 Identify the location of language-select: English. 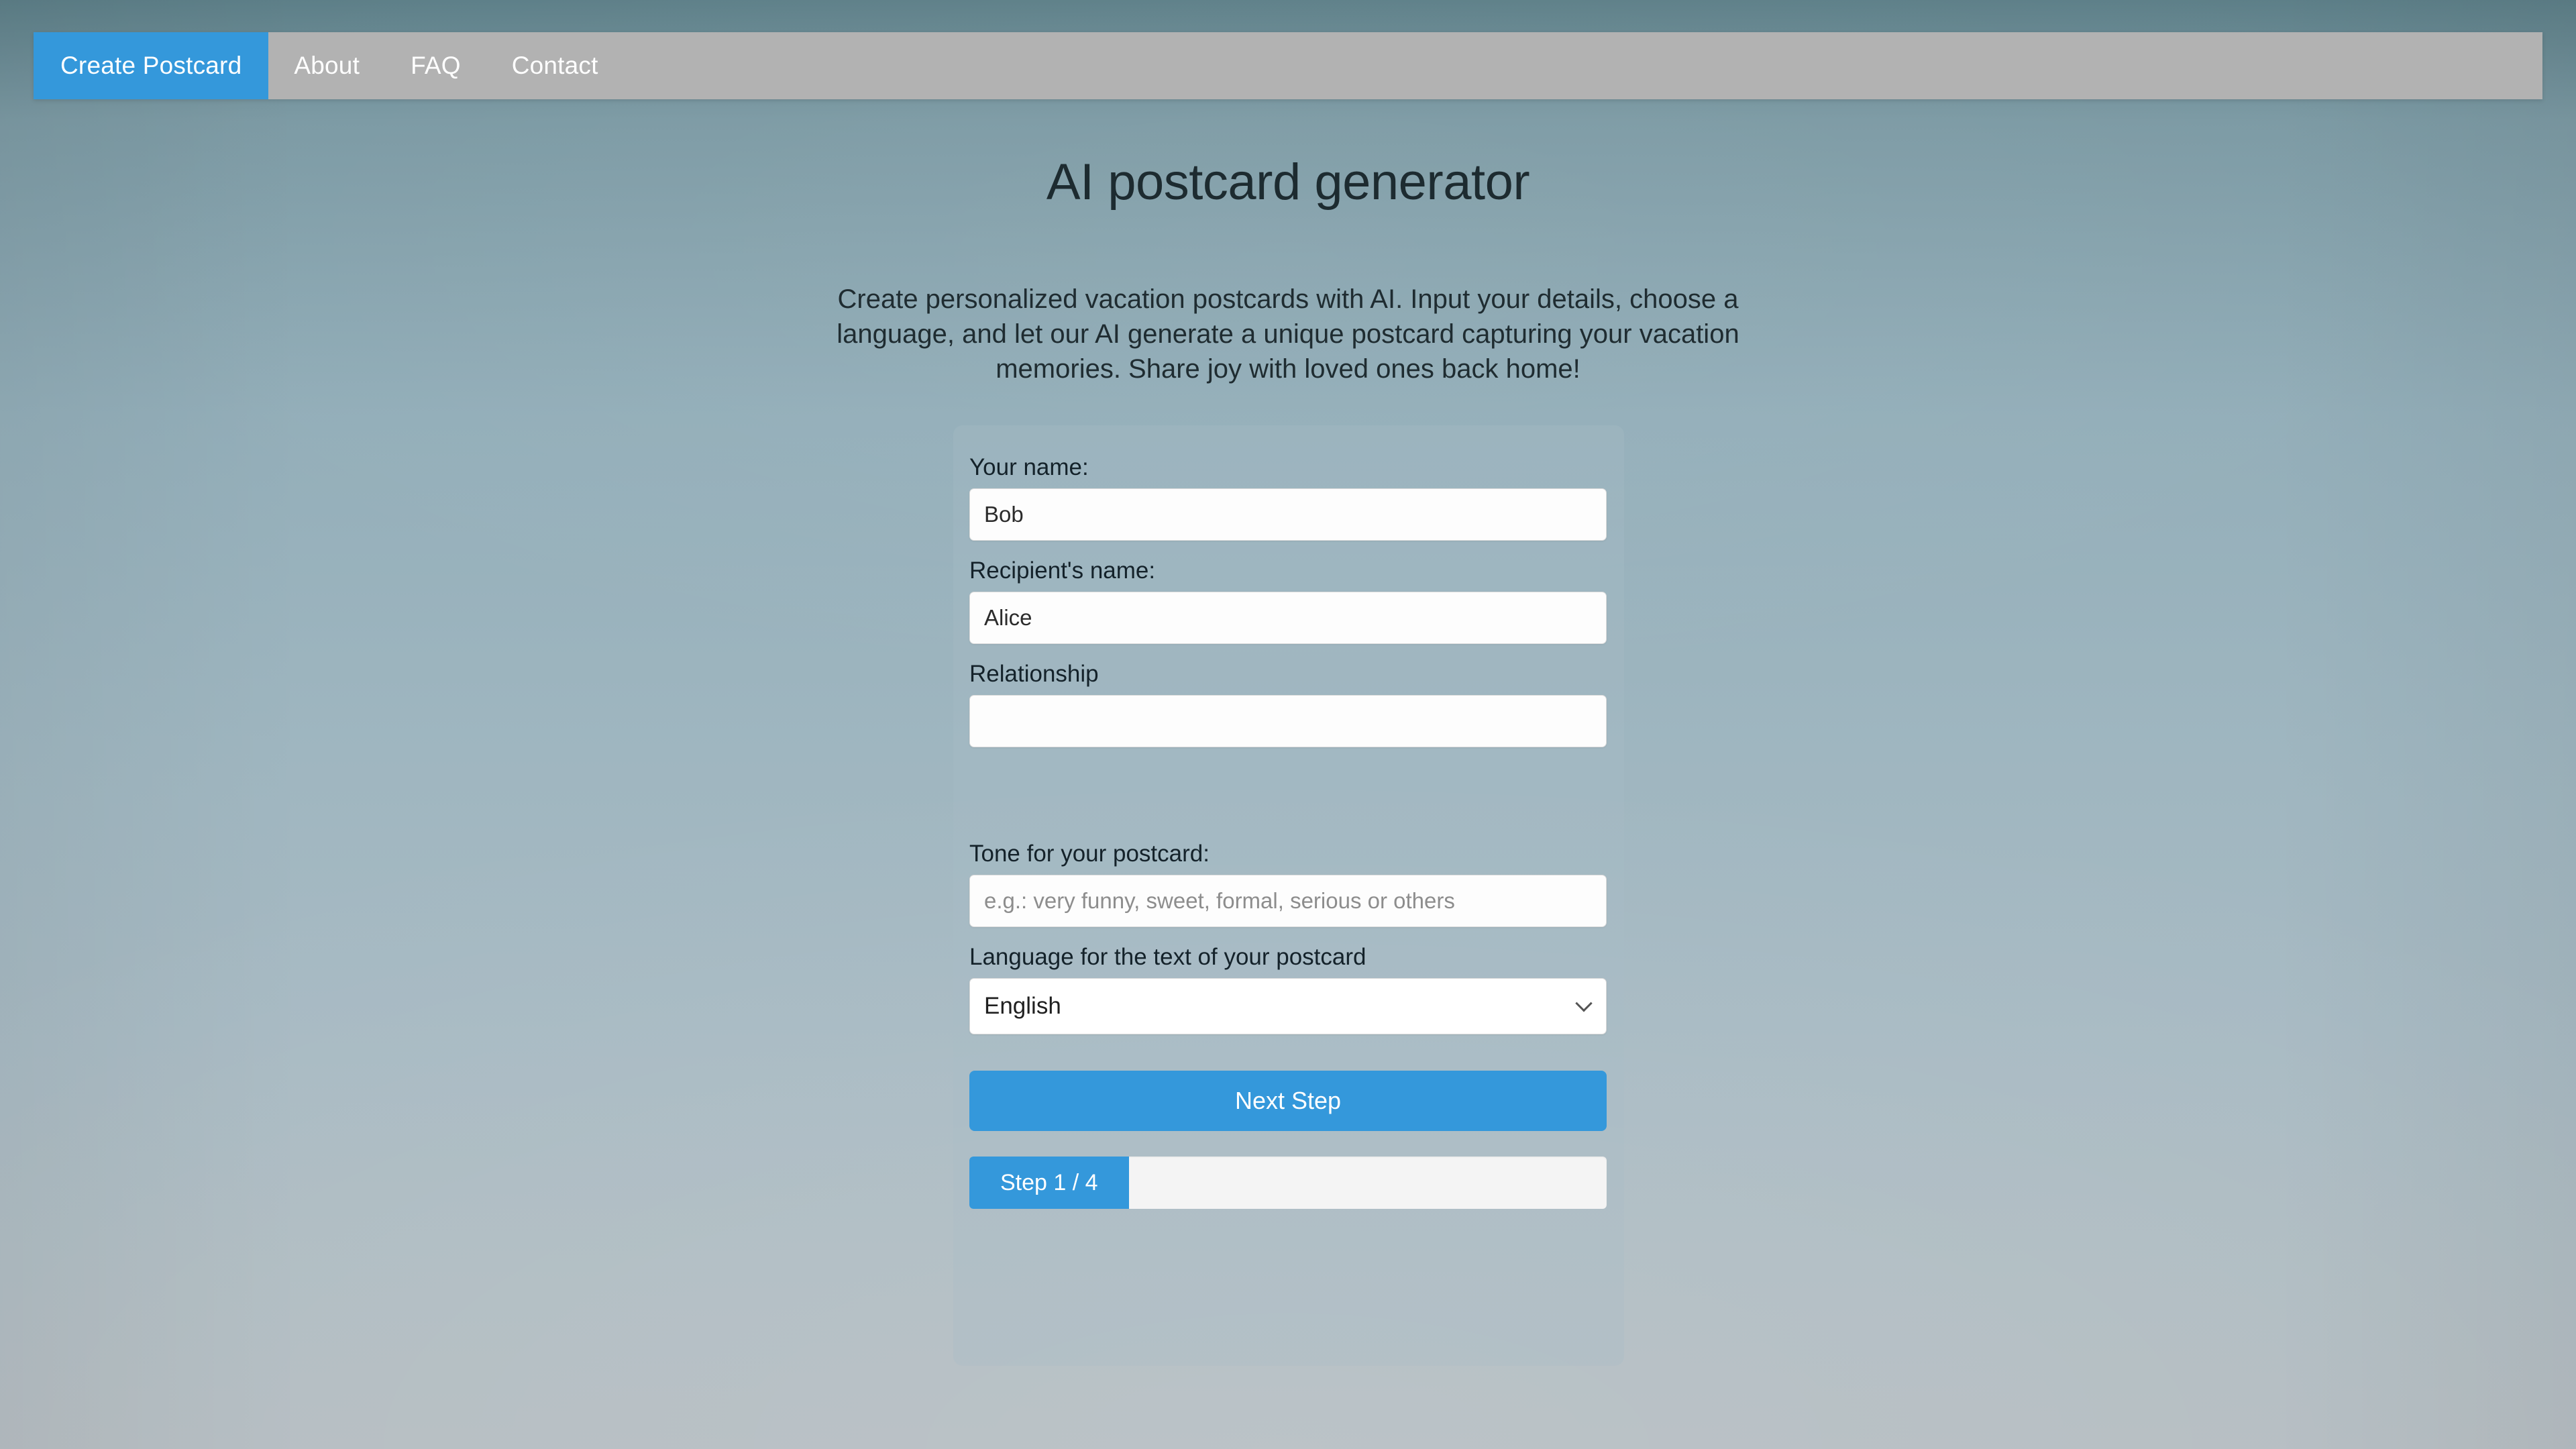
(1288, 1006).